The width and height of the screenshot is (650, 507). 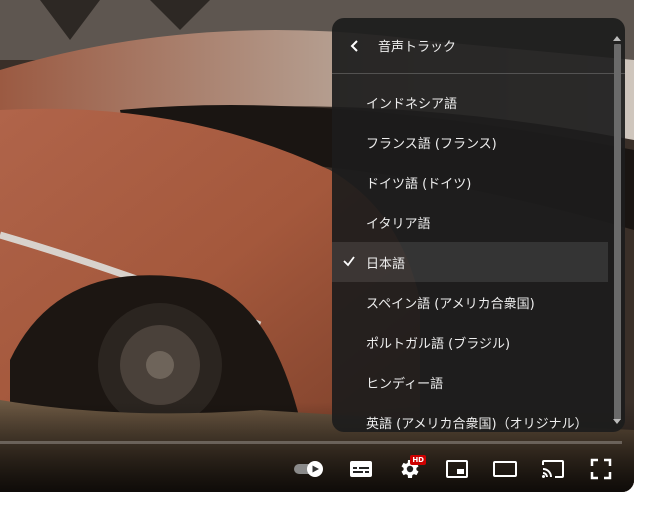 I want to click on fullscreen-button, so click(x=601, y=469).